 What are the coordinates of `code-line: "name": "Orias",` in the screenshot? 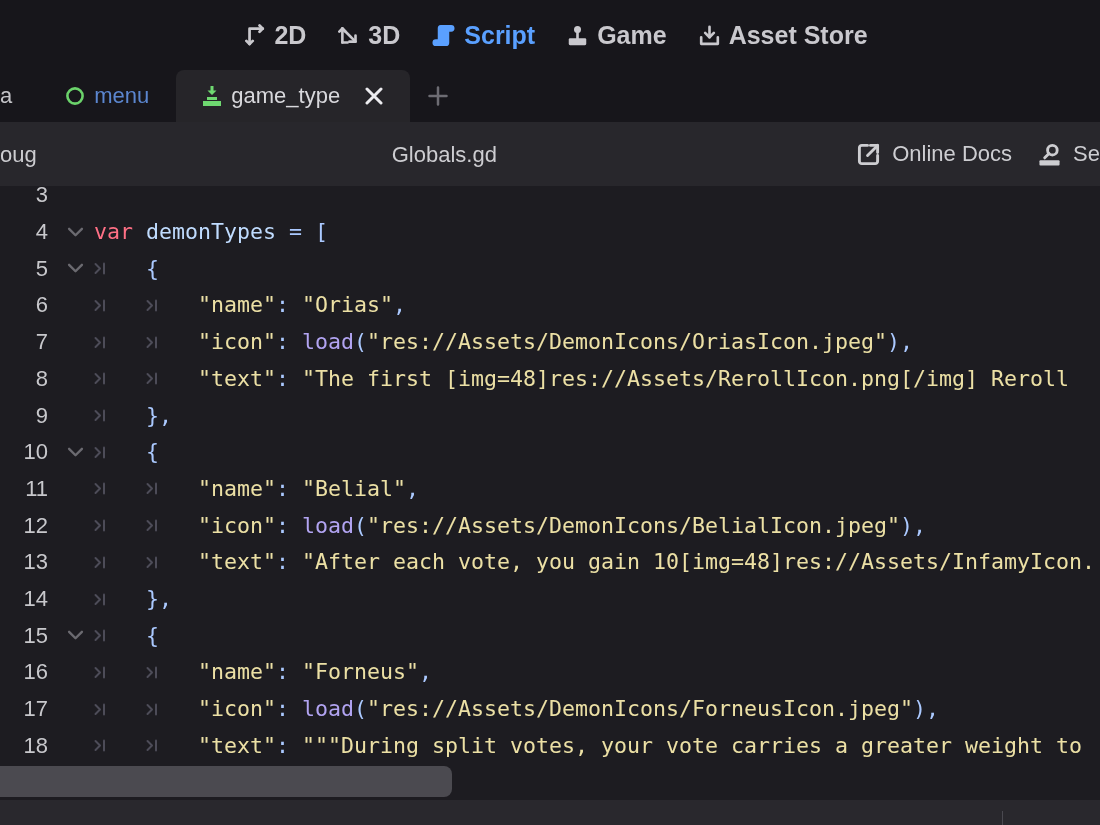 It's located at (302, 305).